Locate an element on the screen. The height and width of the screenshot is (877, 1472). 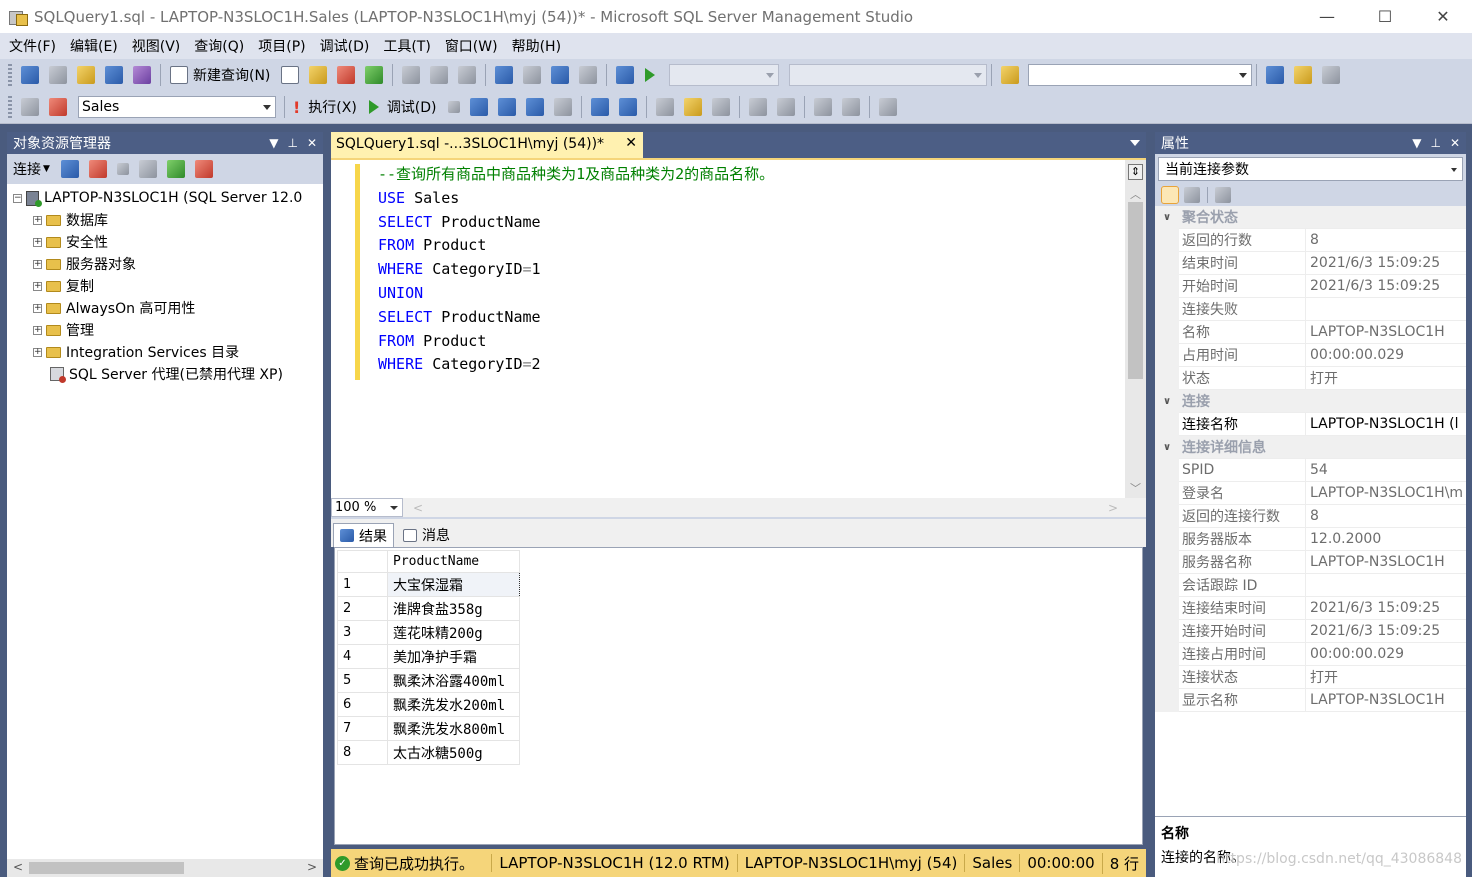
change-connection-icon is located at coordinates (58, 107).